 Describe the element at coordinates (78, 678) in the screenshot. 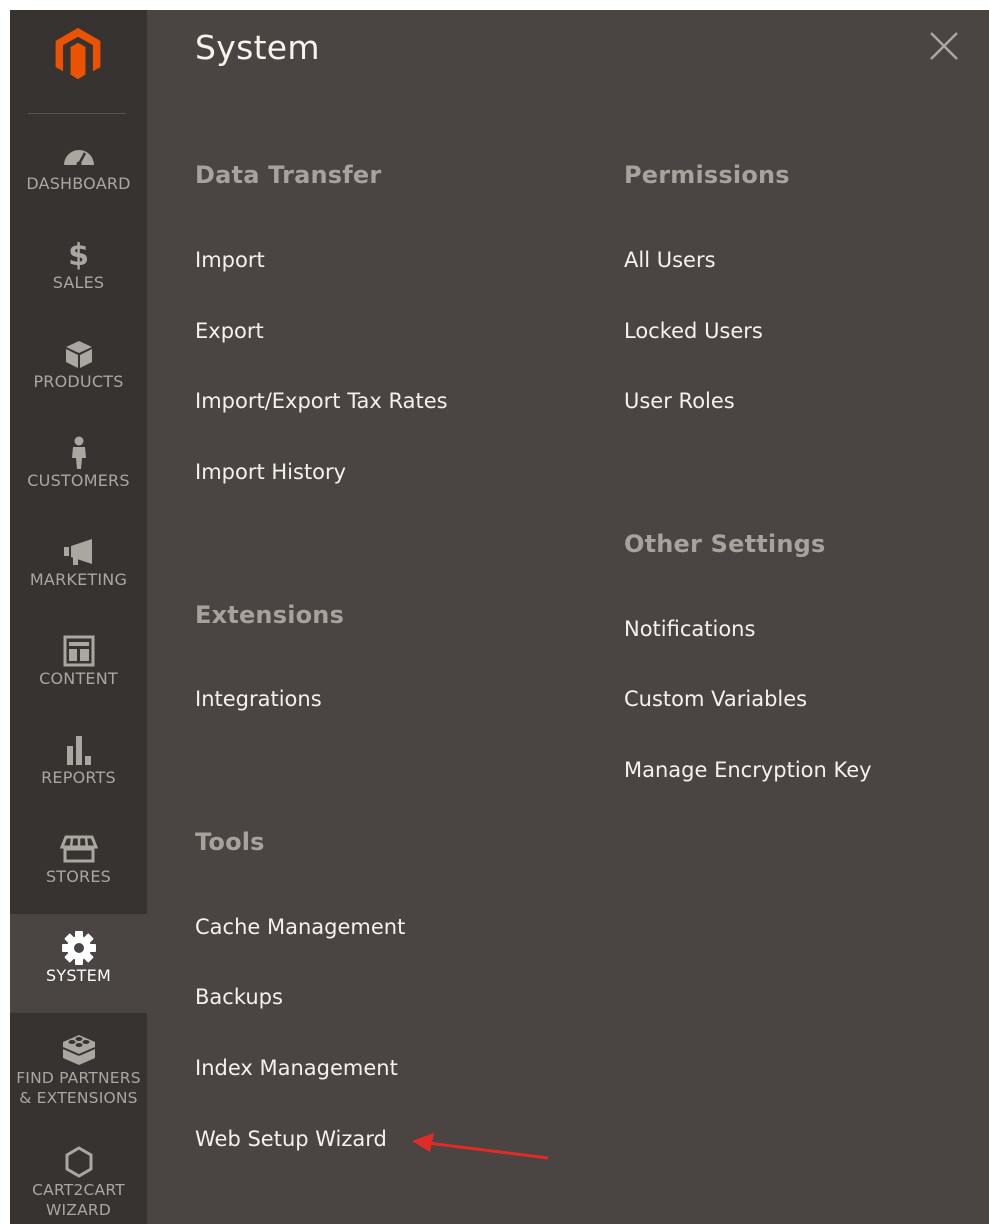

I see `sidebar-item-label: CONTENT` at that location.